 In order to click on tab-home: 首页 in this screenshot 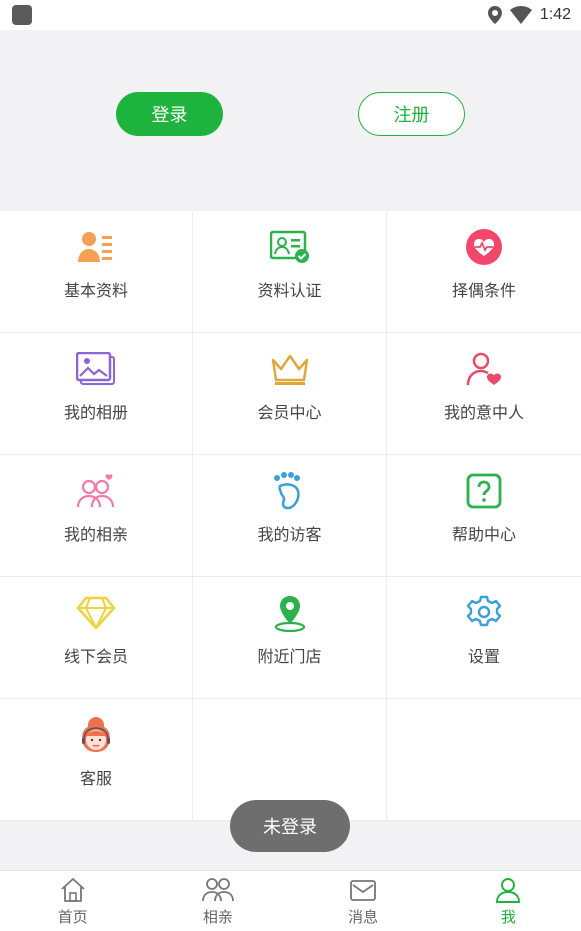, I will do `click(72, 901)`.